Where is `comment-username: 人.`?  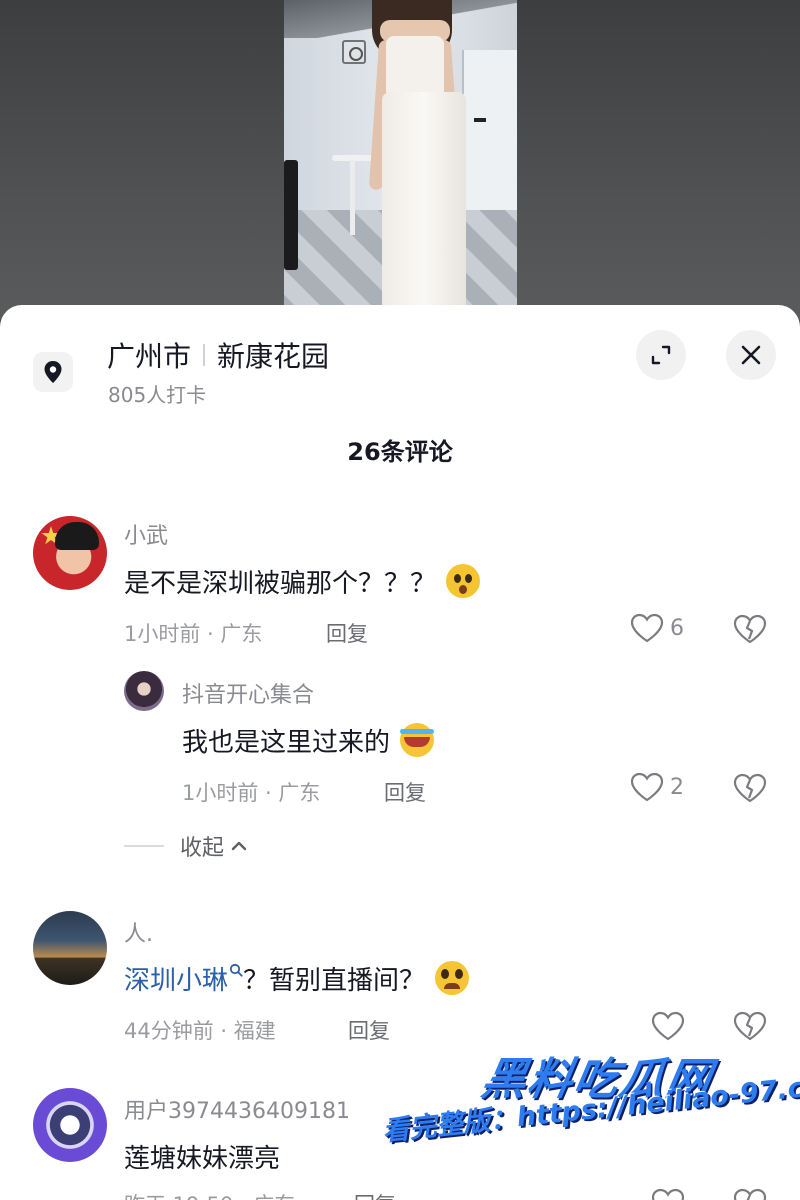 comment-username: 人. is located at coordinates (138, 932).